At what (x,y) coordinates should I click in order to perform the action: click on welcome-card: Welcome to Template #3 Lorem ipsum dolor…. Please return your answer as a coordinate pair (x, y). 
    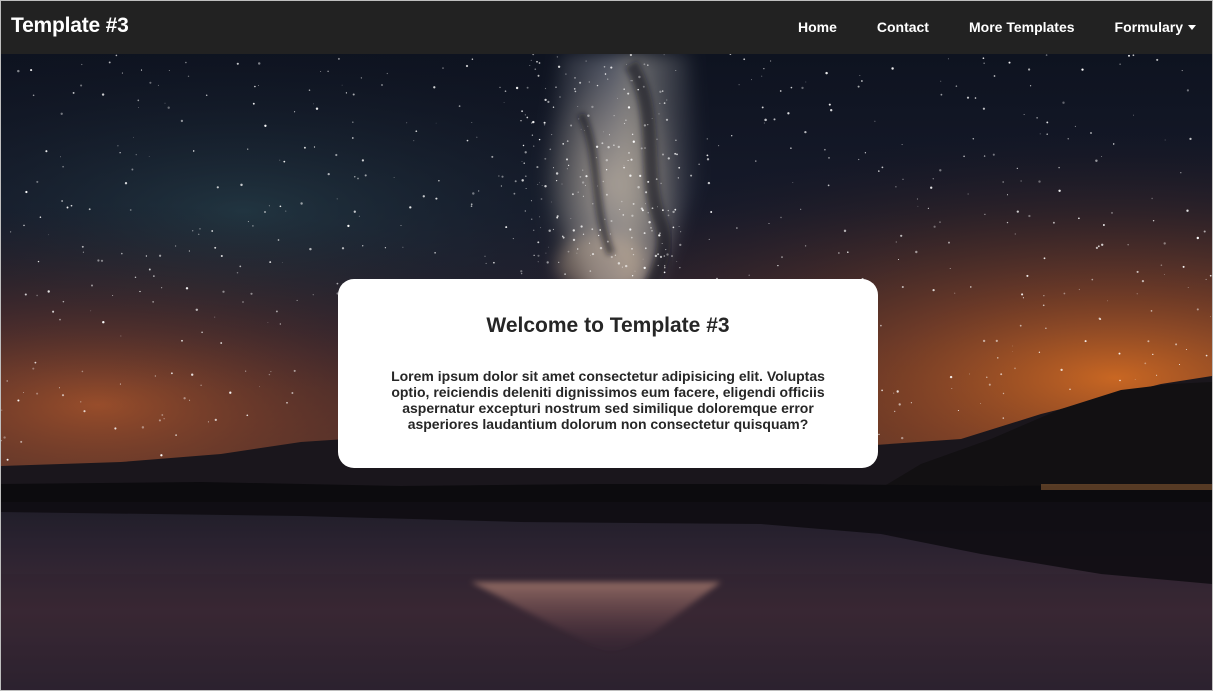
    Looking at the image, I should click on (608, 373).